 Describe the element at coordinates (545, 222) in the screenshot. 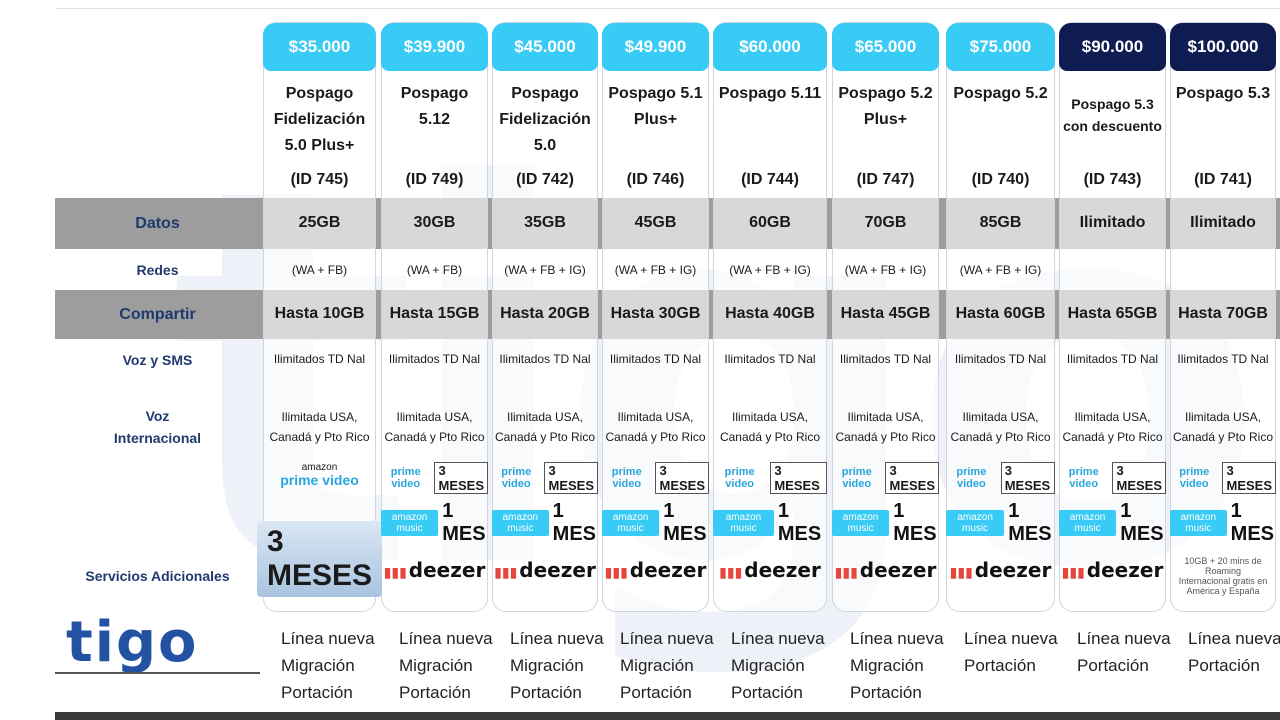

I see `plan-datos: 35GB` at that location.